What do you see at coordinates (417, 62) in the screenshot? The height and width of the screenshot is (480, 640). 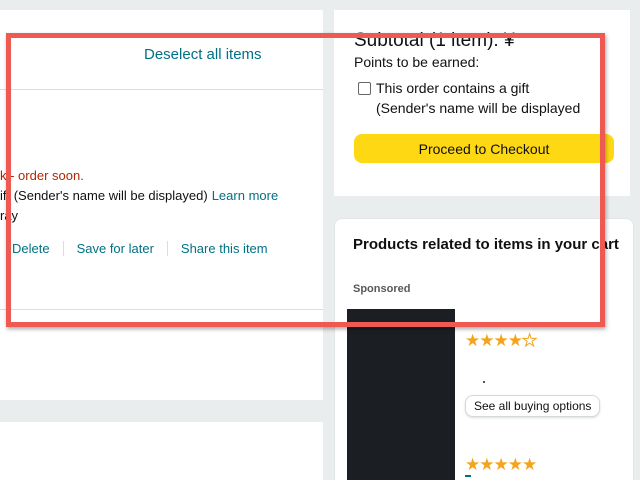 I see `points-label: Points to be earned:` at bounding box center [417, 62].